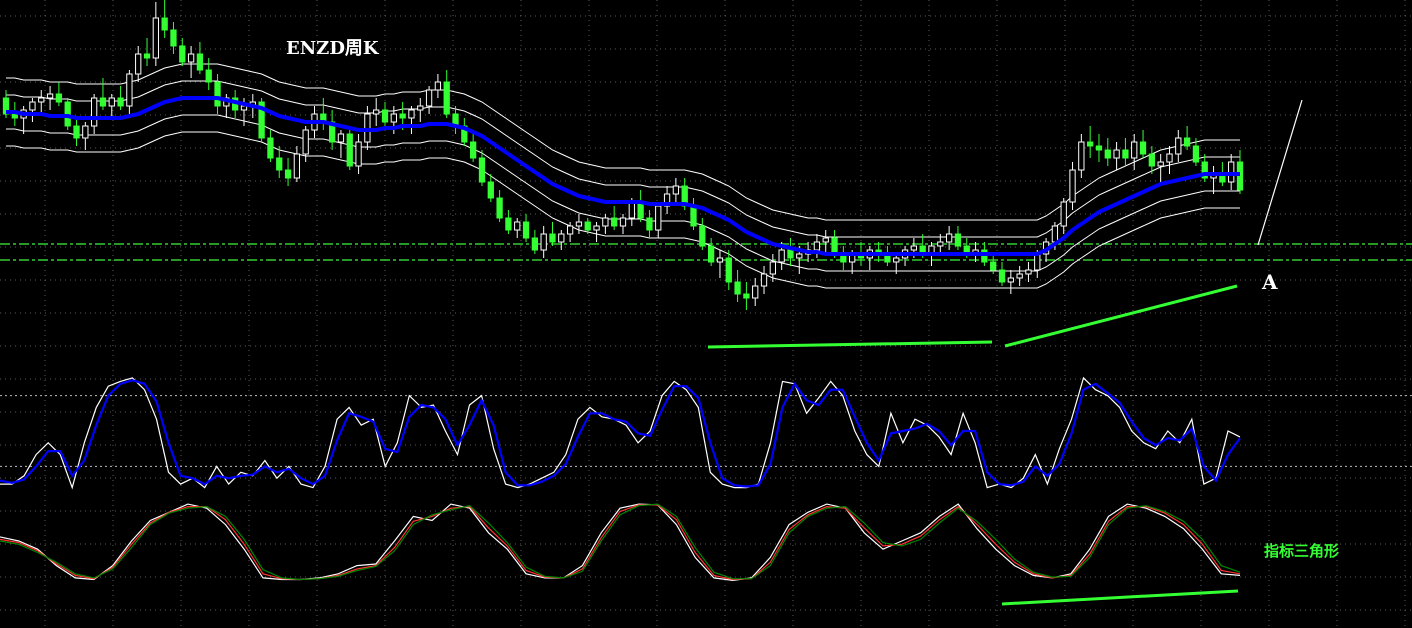 The height and width of the screenshot is (628, 1412). Describe the element at coordinates (1302, 551) in the screenshot. I see `triangle-indicator-label: 指标三角形` at that location.